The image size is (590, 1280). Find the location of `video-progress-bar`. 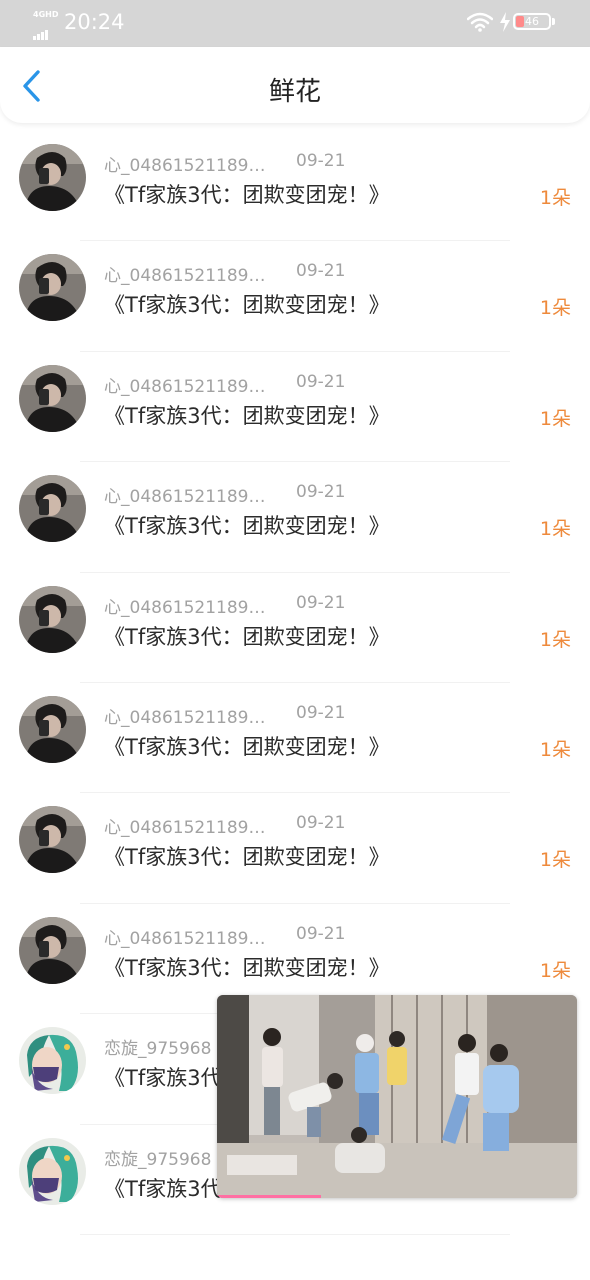

video-progress-bar is located at coordinates (269, 1196).